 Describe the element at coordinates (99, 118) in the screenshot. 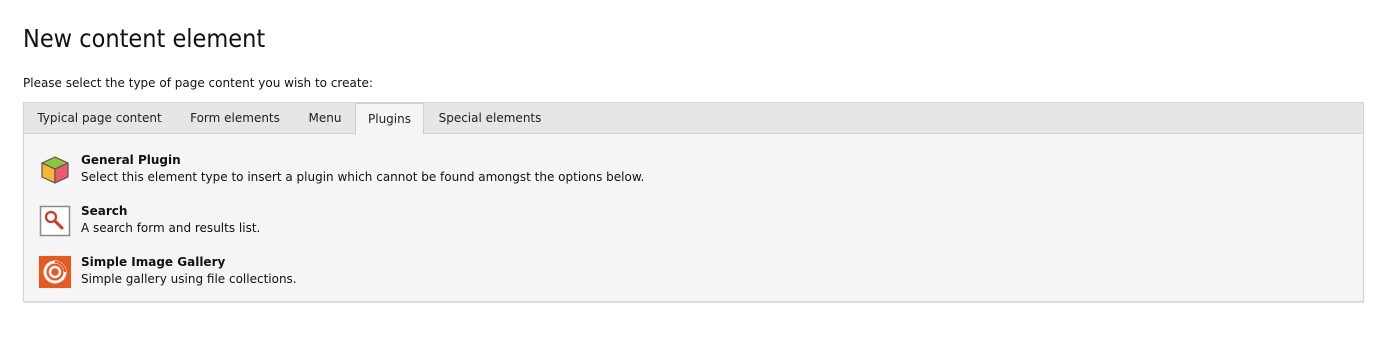

I see `tab-typical-page-content: Typical page content` at that location.